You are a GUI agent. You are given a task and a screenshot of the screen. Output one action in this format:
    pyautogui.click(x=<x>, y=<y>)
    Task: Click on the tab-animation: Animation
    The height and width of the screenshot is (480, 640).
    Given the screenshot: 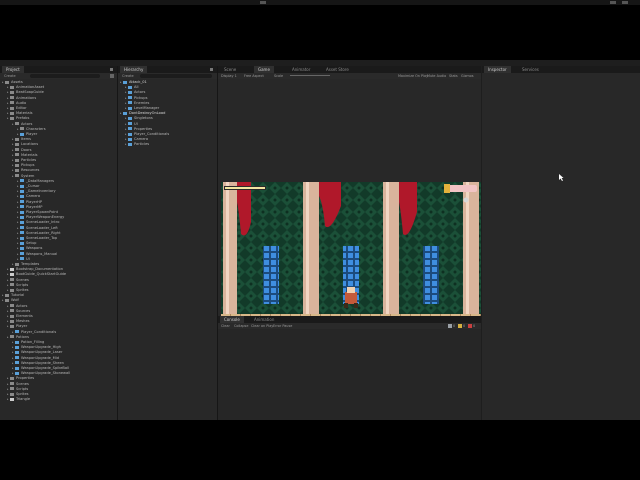 What is the action you would take?
    pyautogui.click(x=264, y=319)
    